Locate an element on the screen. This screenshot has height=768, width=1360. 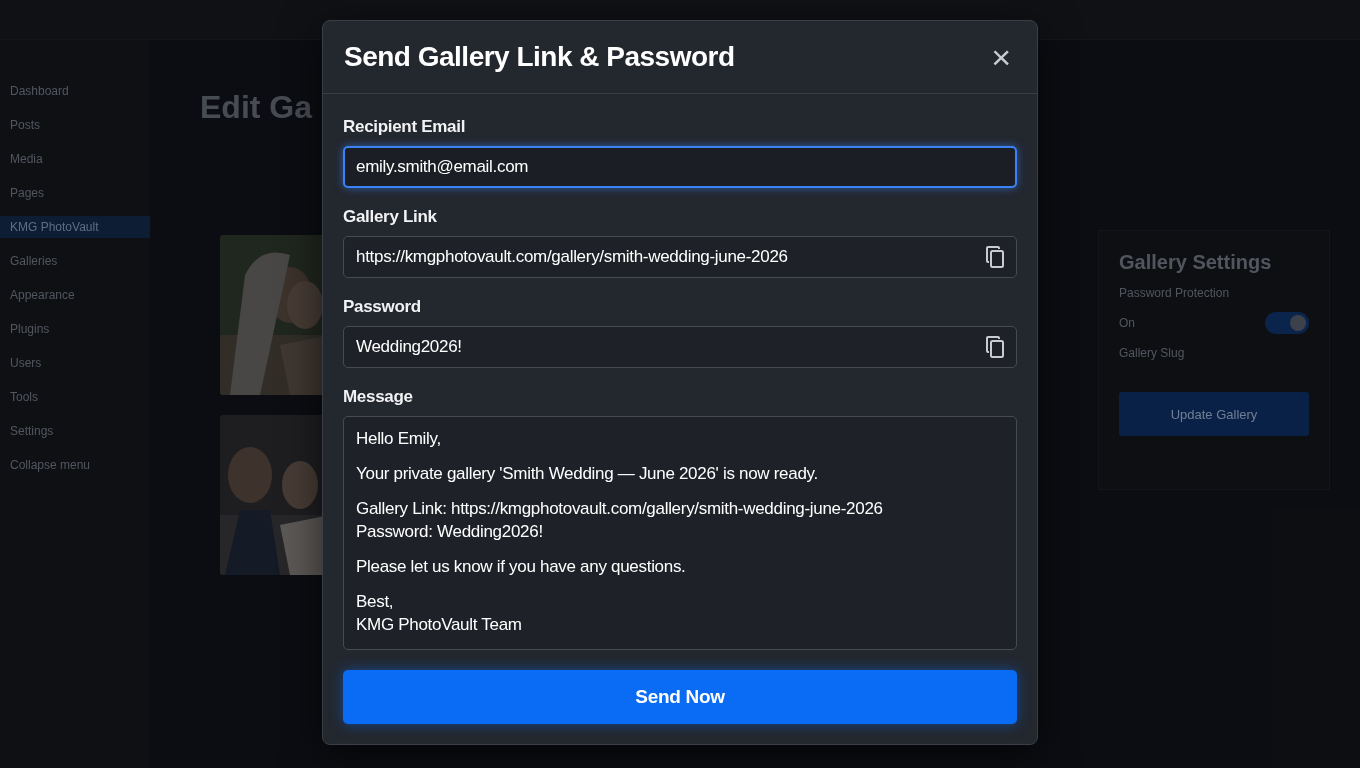
sidebar-item: Users is located at coordinates (75, 363).